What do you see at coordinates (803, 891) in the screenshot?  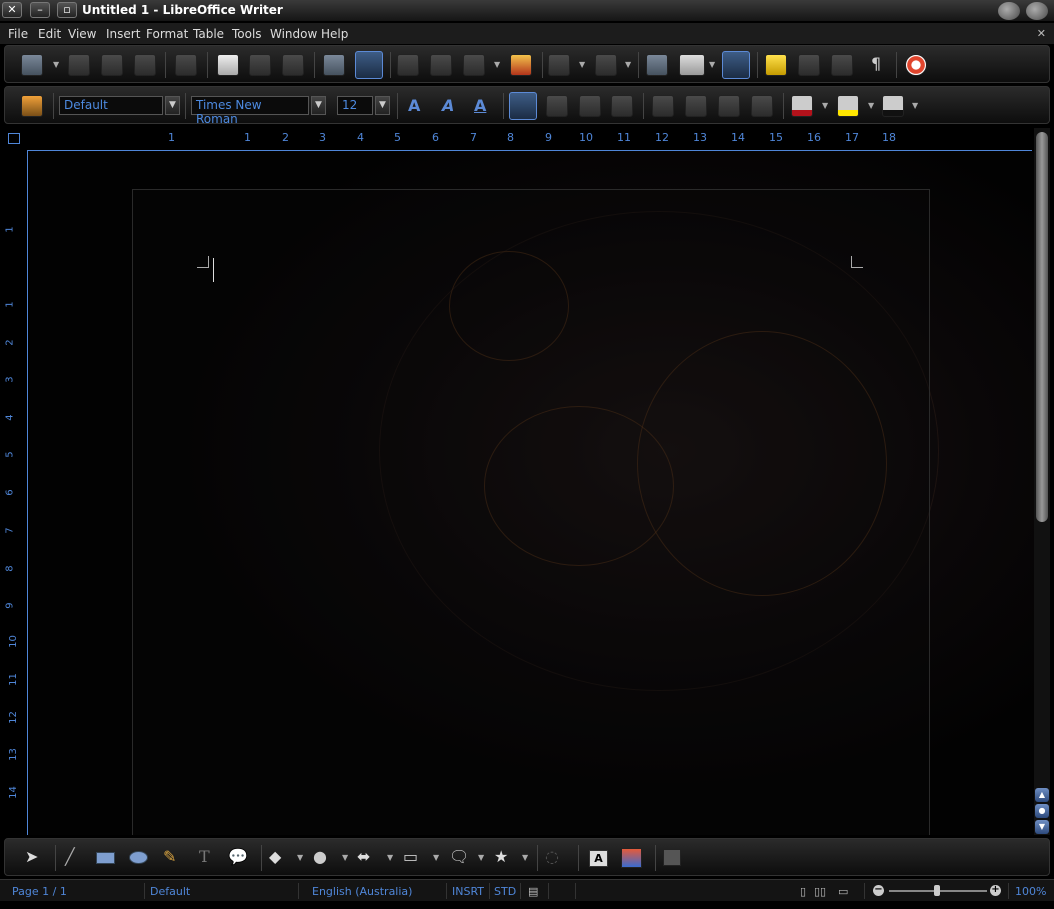 I see `single-page-view-icon: ▯` at bounding box center [803, 891].